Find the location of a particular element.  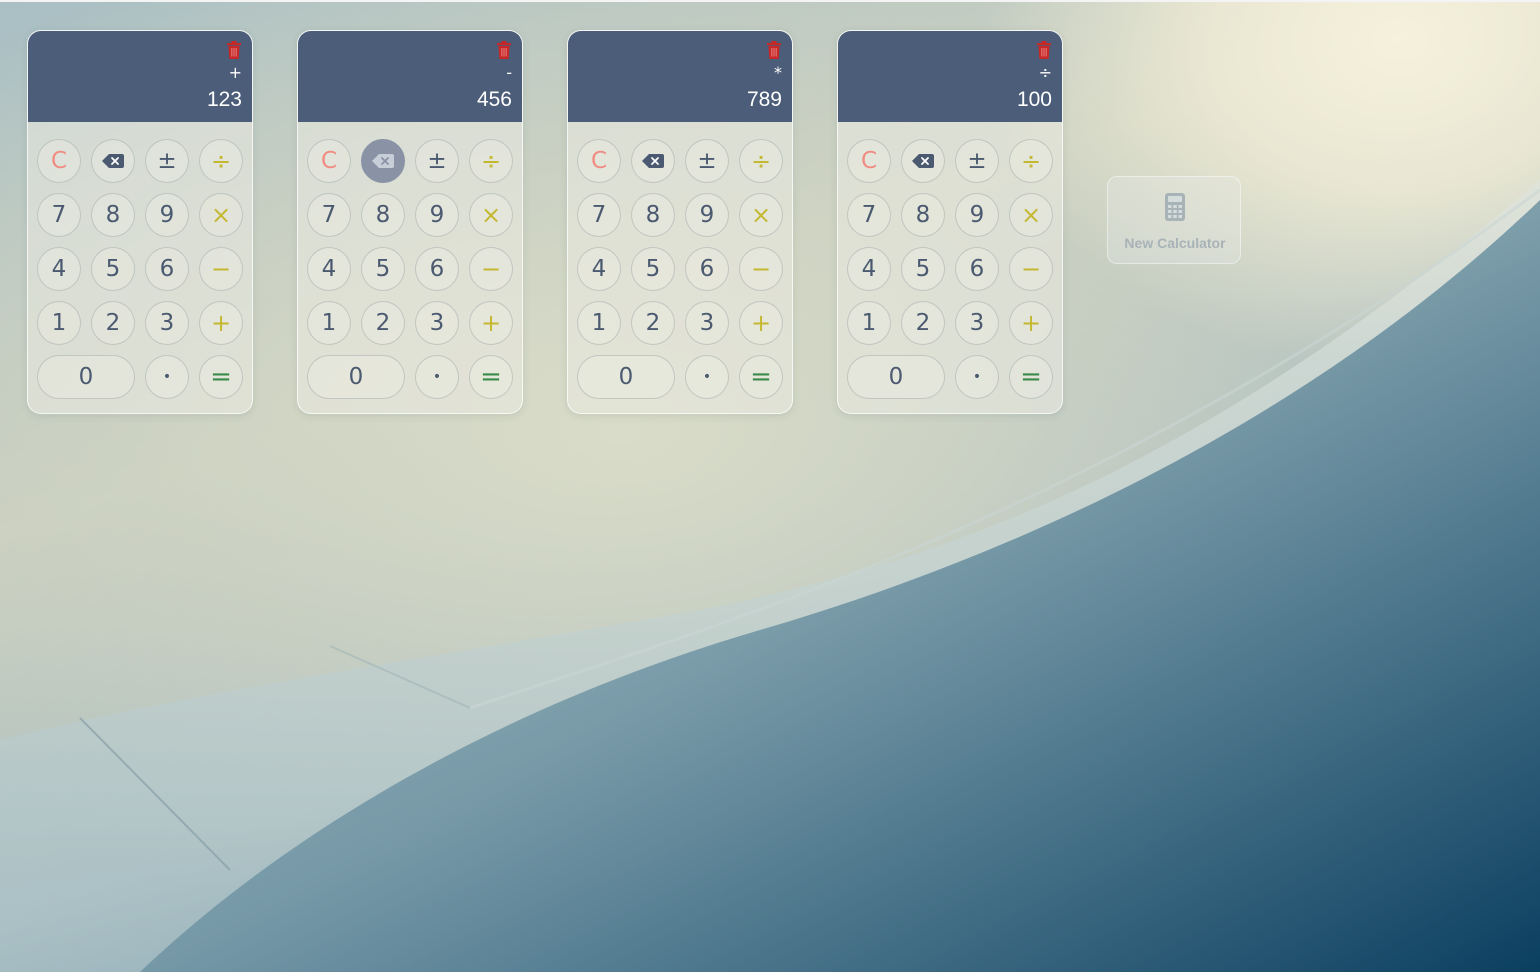

digit-4-label: 4 is located at coordinates (599, 269).